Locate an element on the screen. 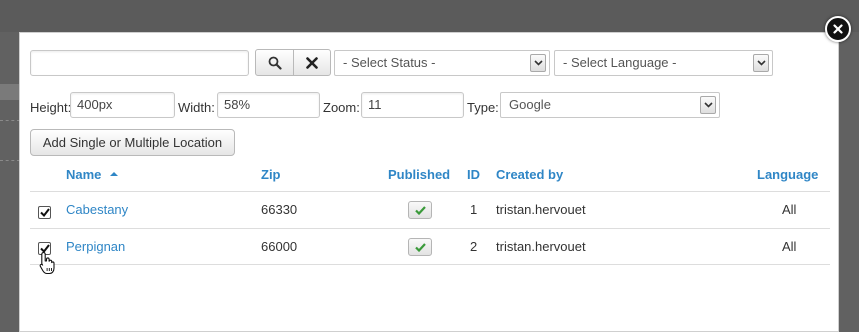 The image size is (859, 332). clear-icon is located at coordinates (312, 62).